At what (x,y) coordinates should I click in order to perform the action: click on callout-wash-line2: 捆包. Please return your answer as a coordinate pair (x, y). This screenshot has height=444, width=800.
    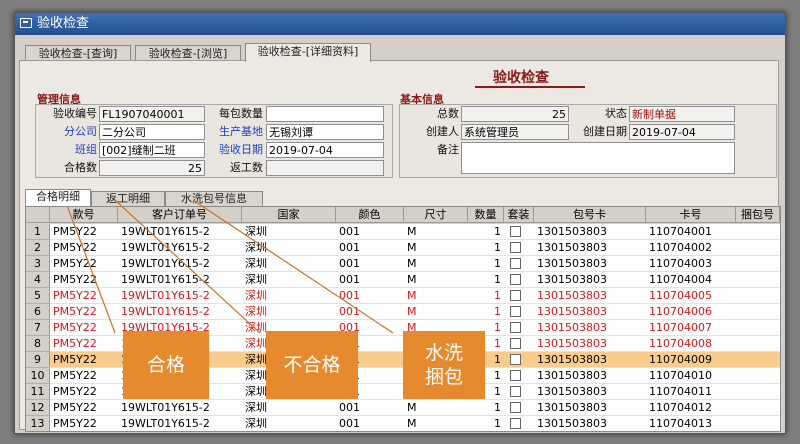
    Looking at the image, I should click on (443, 377).